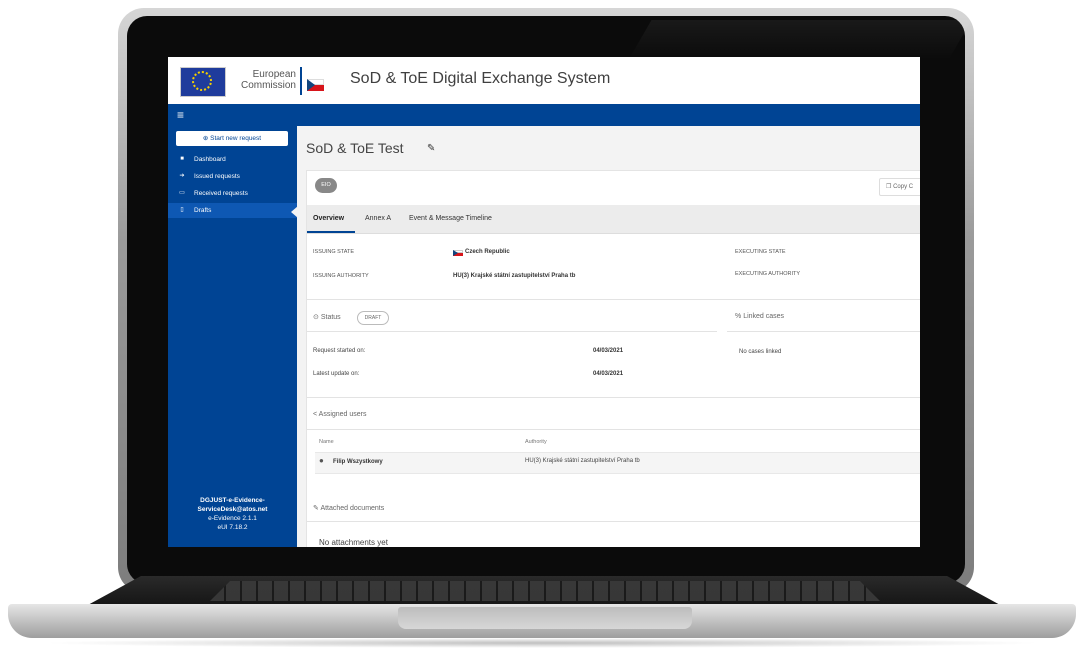 The height and width of the screenshot is (661, 1084). What do you see at coordinates (352, 508) in the screenshot?
I see `attached-documents-title: Attached documents` at bounding box center [352, 508].